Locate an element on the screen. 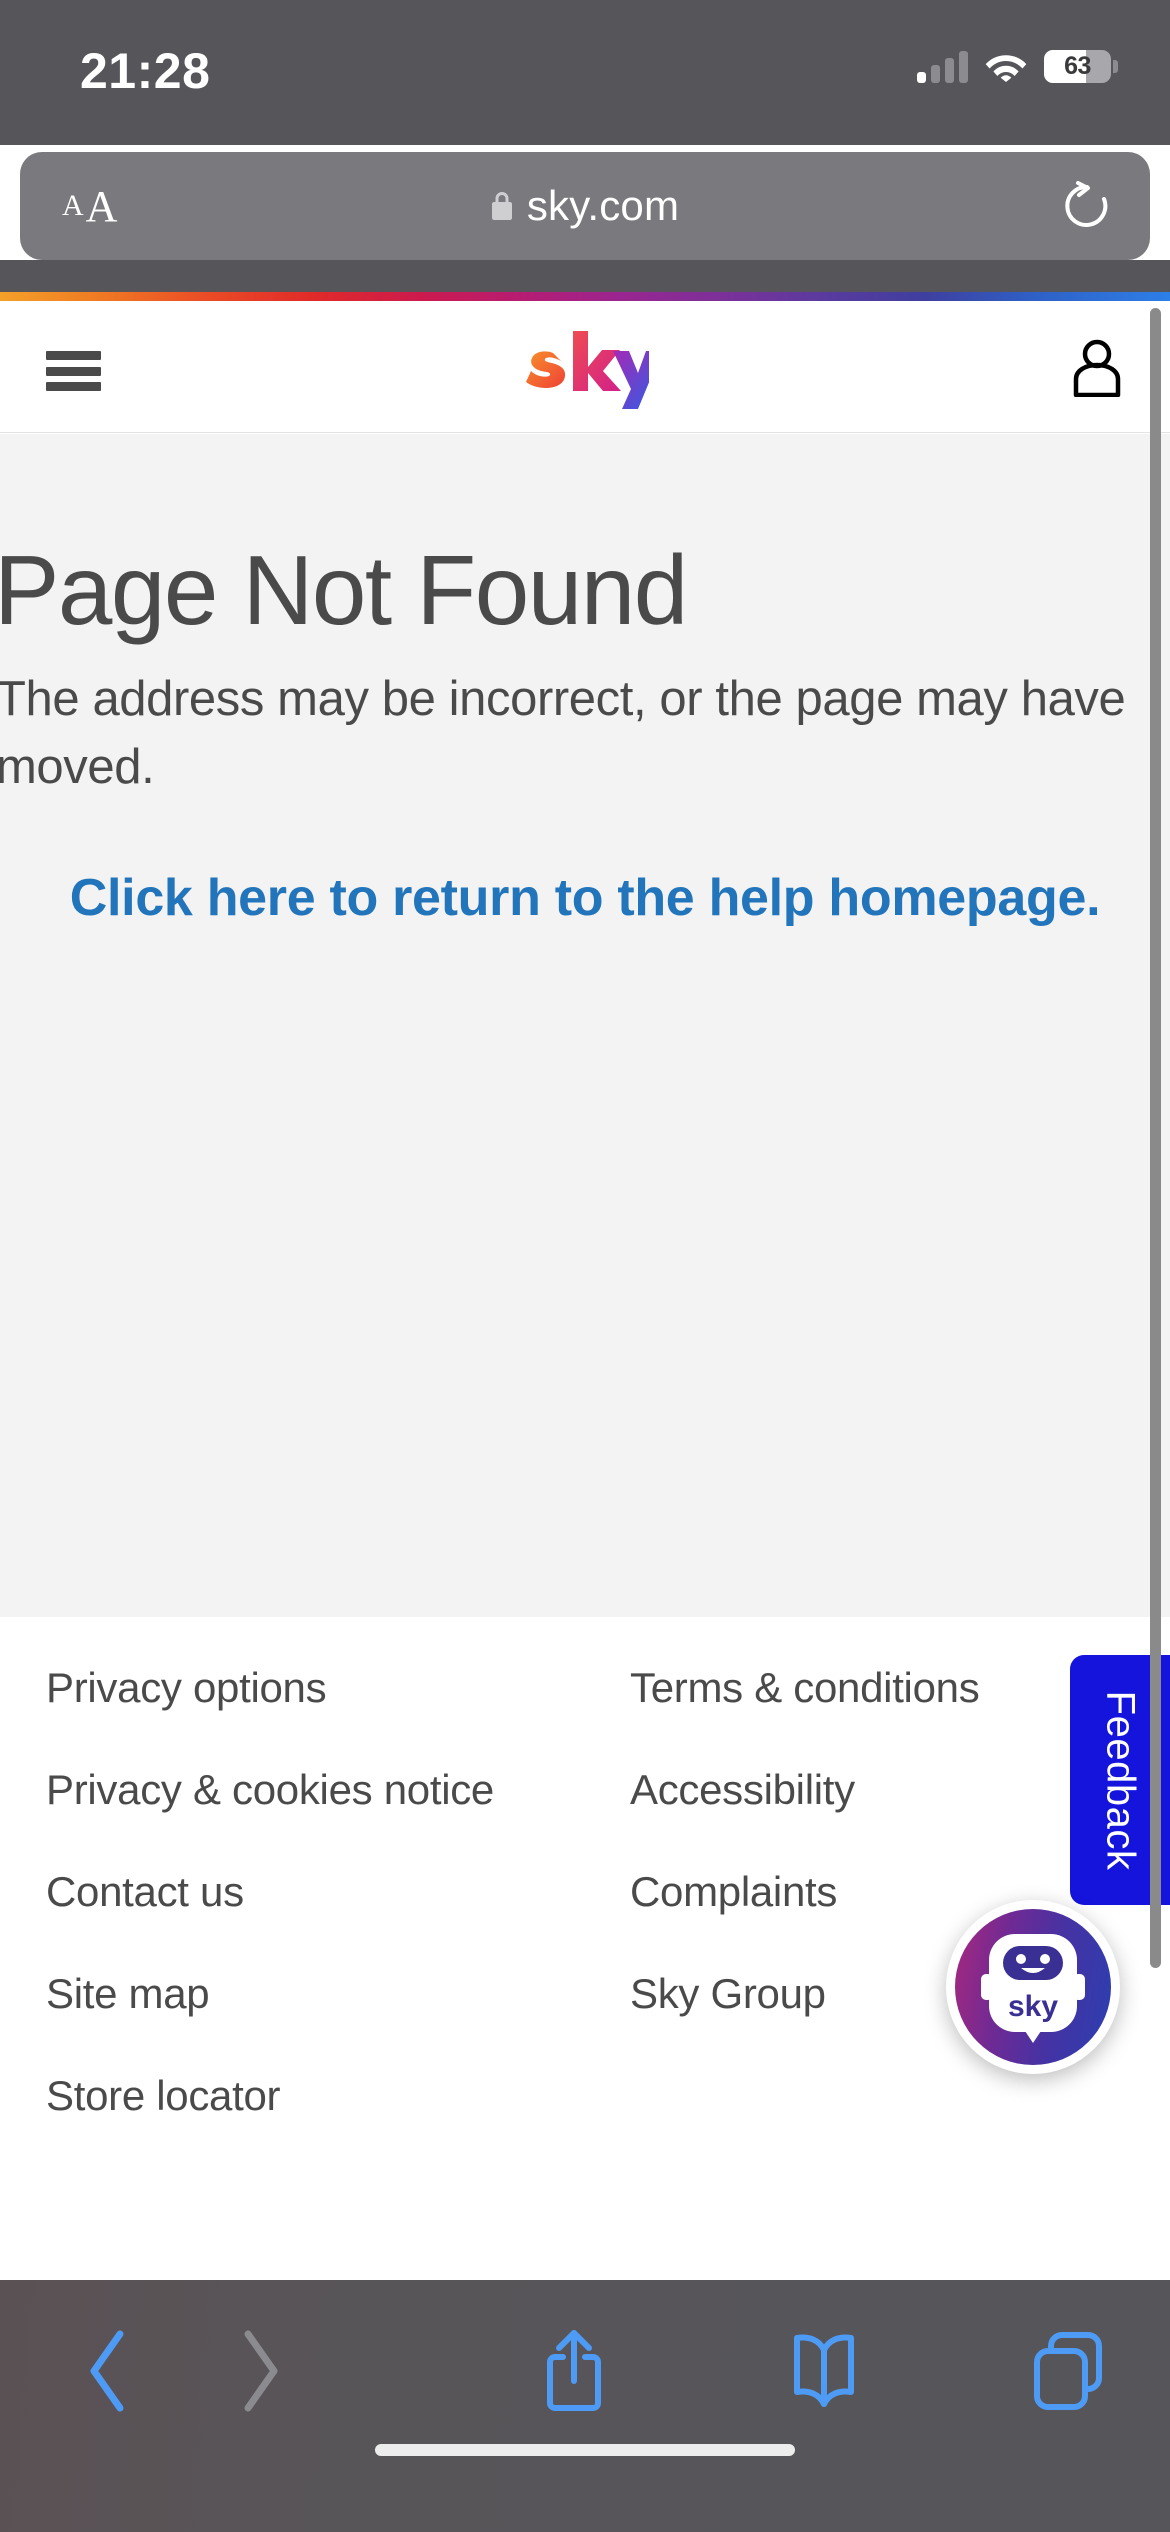 The height and width of the screenshot is (2532, 1170). sky-chatbot-button: sky is located at coordinates (1033, 1987).